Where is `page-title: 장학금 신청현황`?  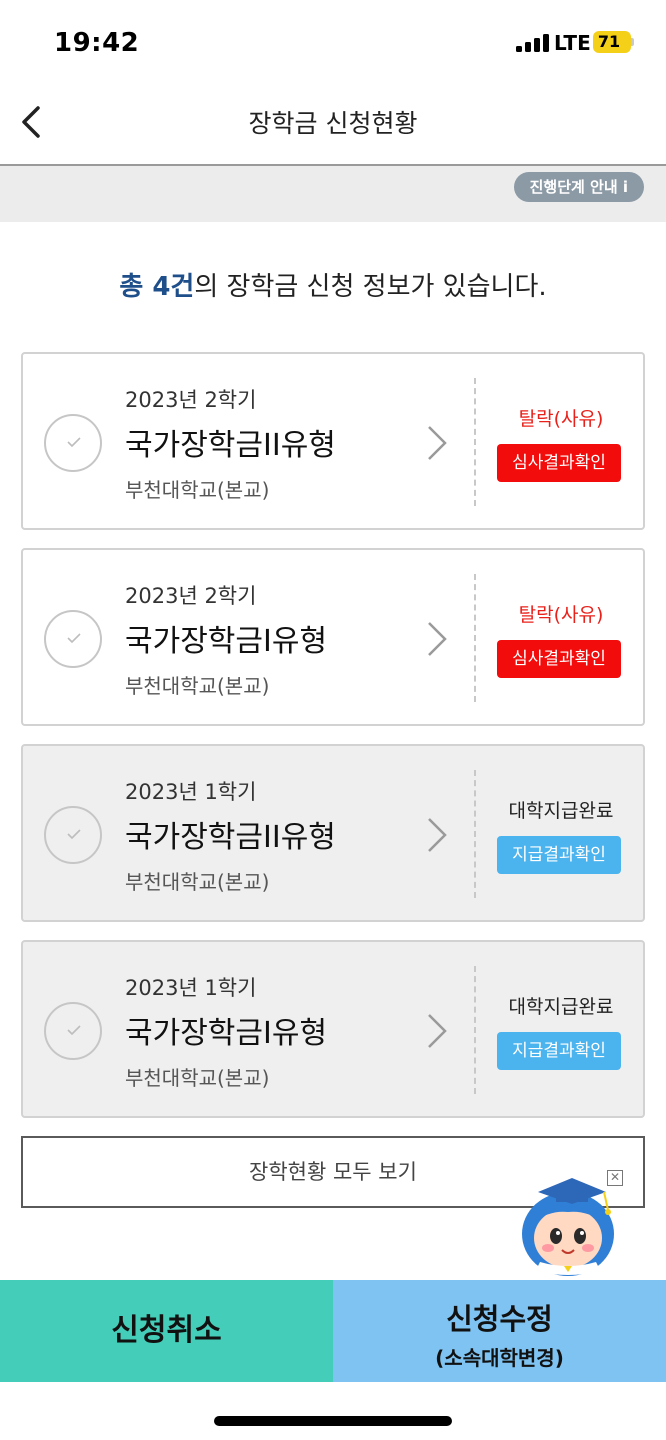 page-title: 장학금 신청현황 is located at coordinates (333, 123).